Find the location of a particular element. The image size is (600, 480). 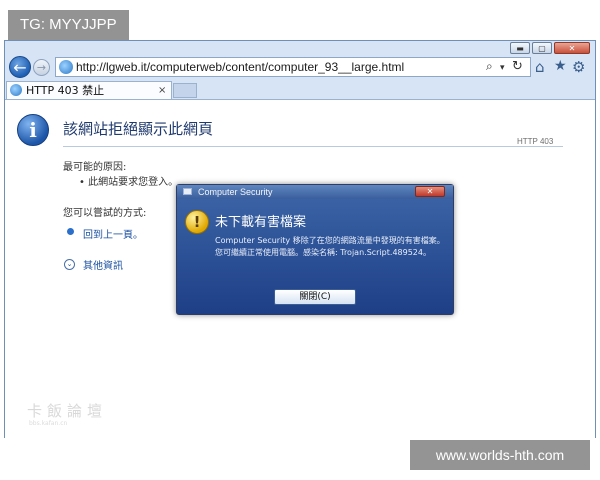

chevron-down-icon: ▾ is located at coordinates (502, 68).